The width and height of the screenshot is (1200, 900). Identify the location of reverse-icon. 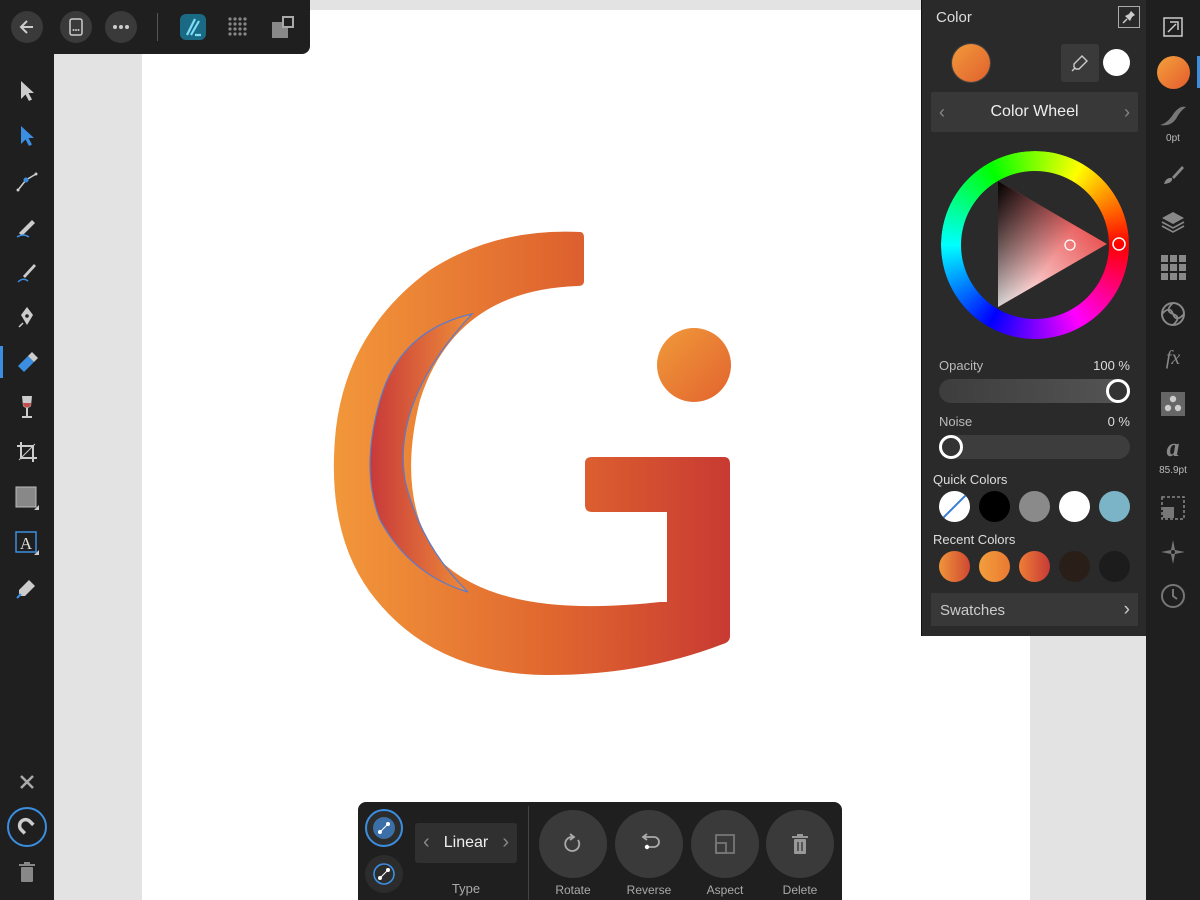
(650, 841).